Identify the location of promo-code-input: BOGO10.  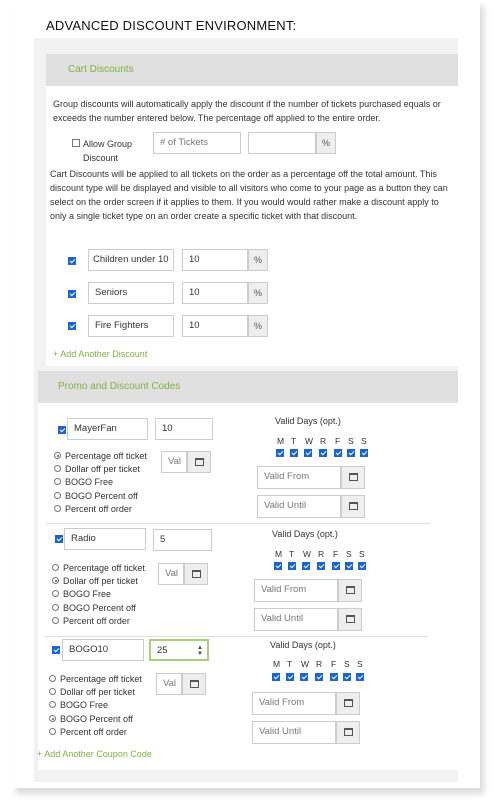
(103, 650).